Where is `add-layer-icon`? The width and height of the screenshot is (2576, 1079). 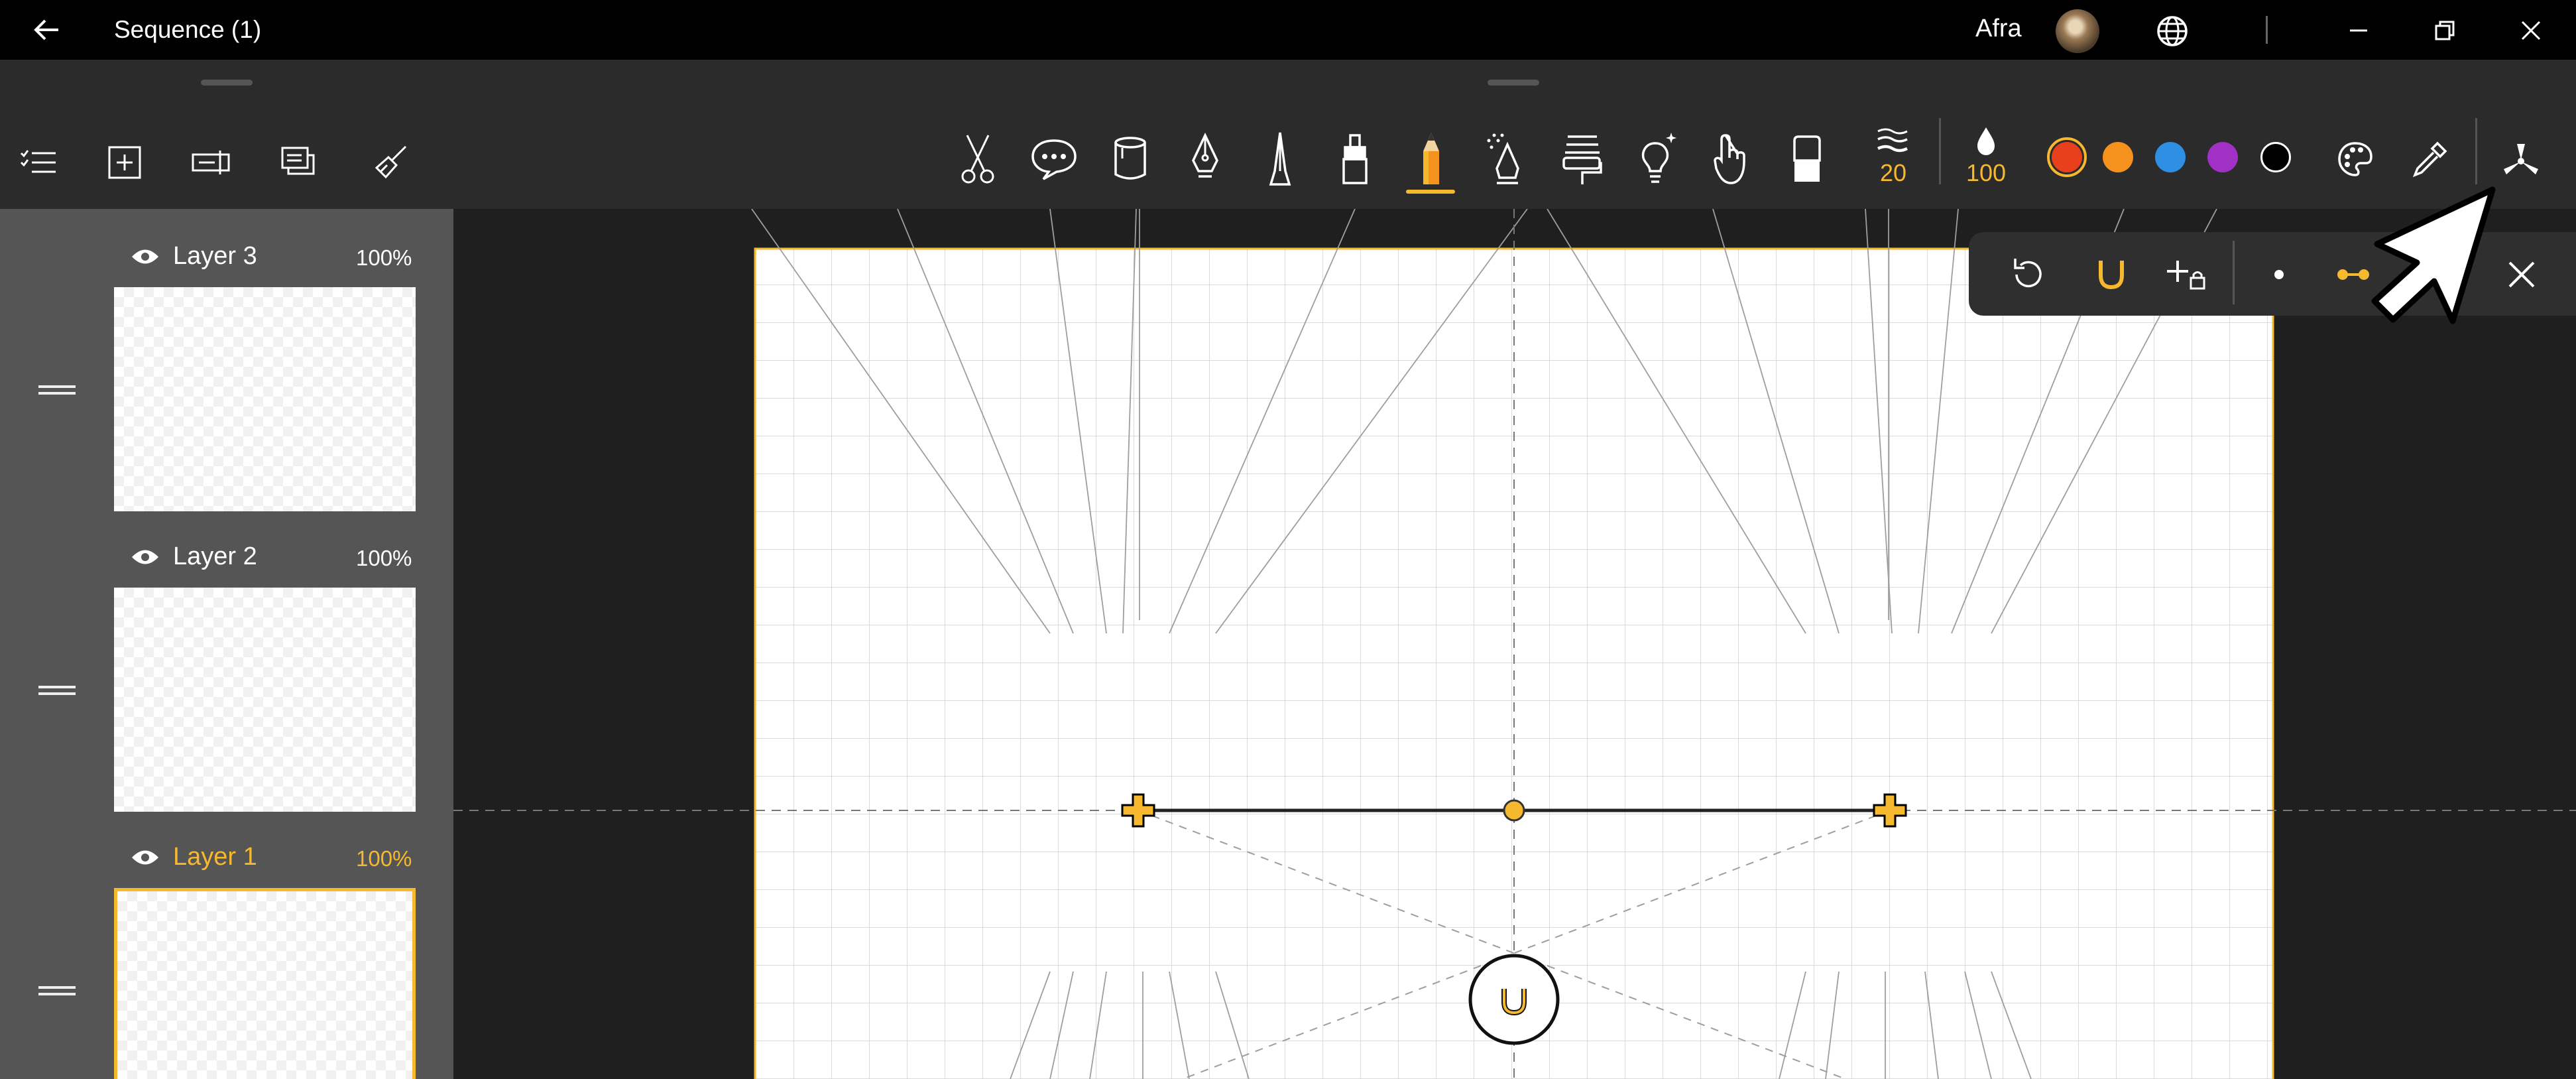 add-layer-icon is located at coordinates (125, 162).